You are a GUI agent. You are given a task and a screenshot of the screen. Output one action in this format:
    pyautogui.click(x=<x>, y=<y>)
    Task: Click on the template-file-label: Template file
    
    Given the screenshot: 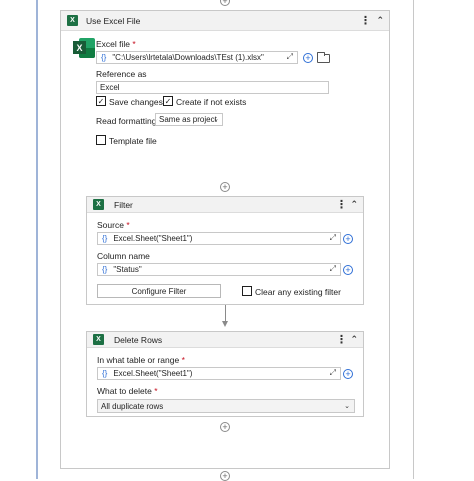 What is the action you would take?
    pyautogui.click(x=133, y=141)
    